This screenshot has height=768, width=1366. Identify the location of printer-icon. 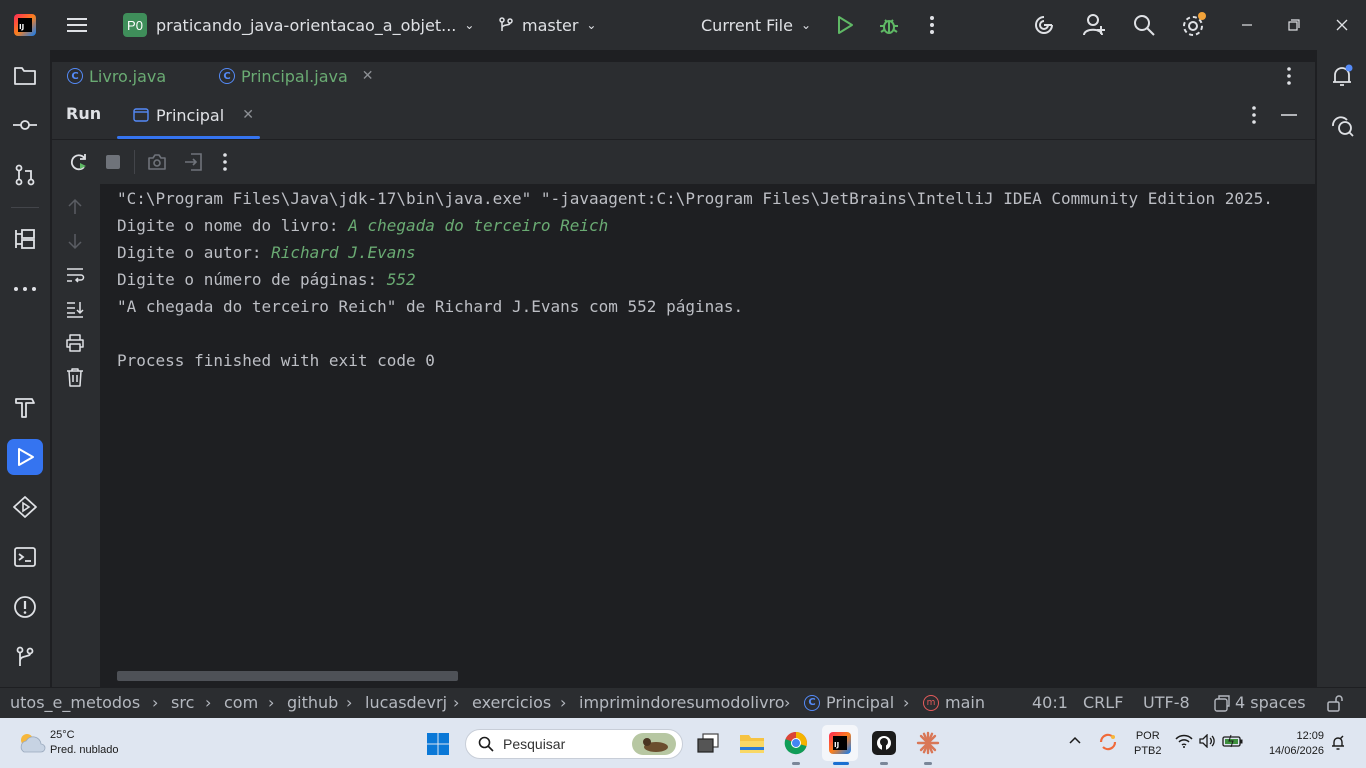
(75, 343).